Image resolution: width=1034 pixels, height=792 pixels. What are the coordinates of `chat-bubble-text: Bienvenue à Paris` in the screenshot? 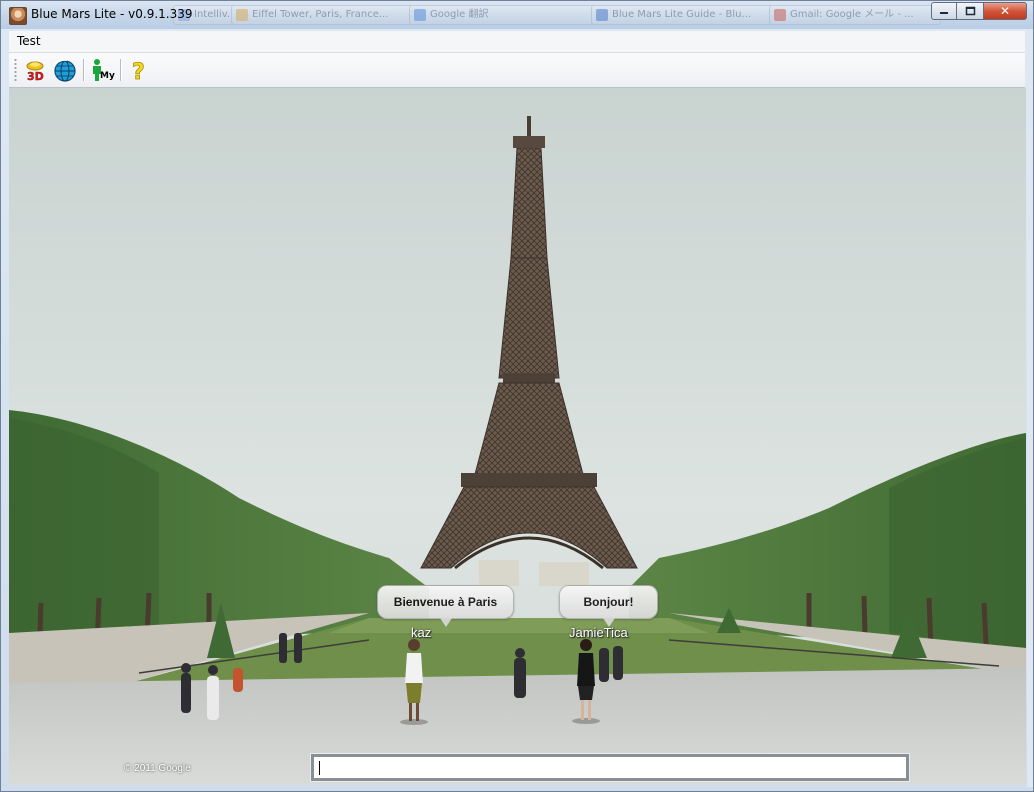 It's located at (445, 602).